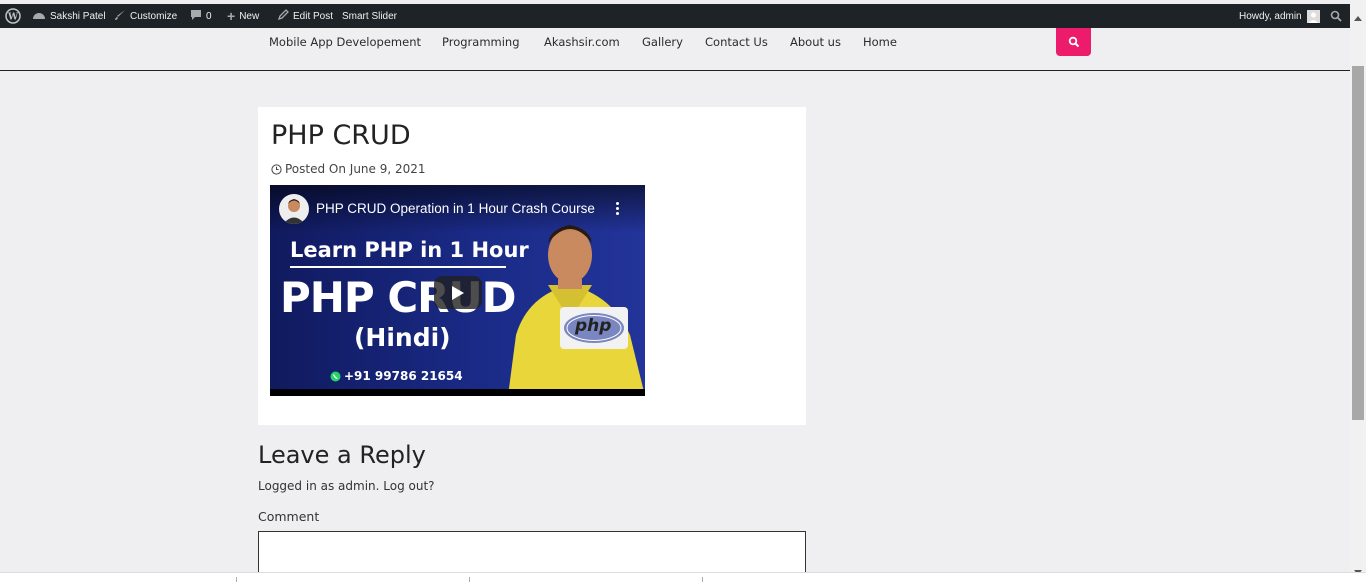 The height and width of the screenshot is (583, 1366). What do you see at coordinates (409, 250) in the screenshot?
I see `video-headline: Learn PHP in 1 Hour` at bounding box center [409, 250].